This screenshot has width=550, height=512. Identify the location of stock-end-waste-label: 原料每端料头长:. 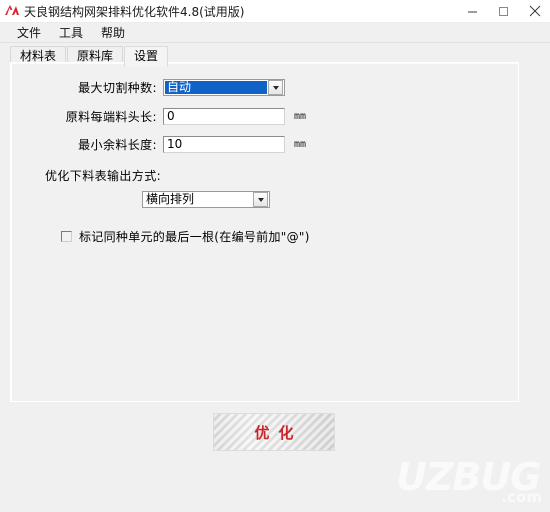
(111, 117).